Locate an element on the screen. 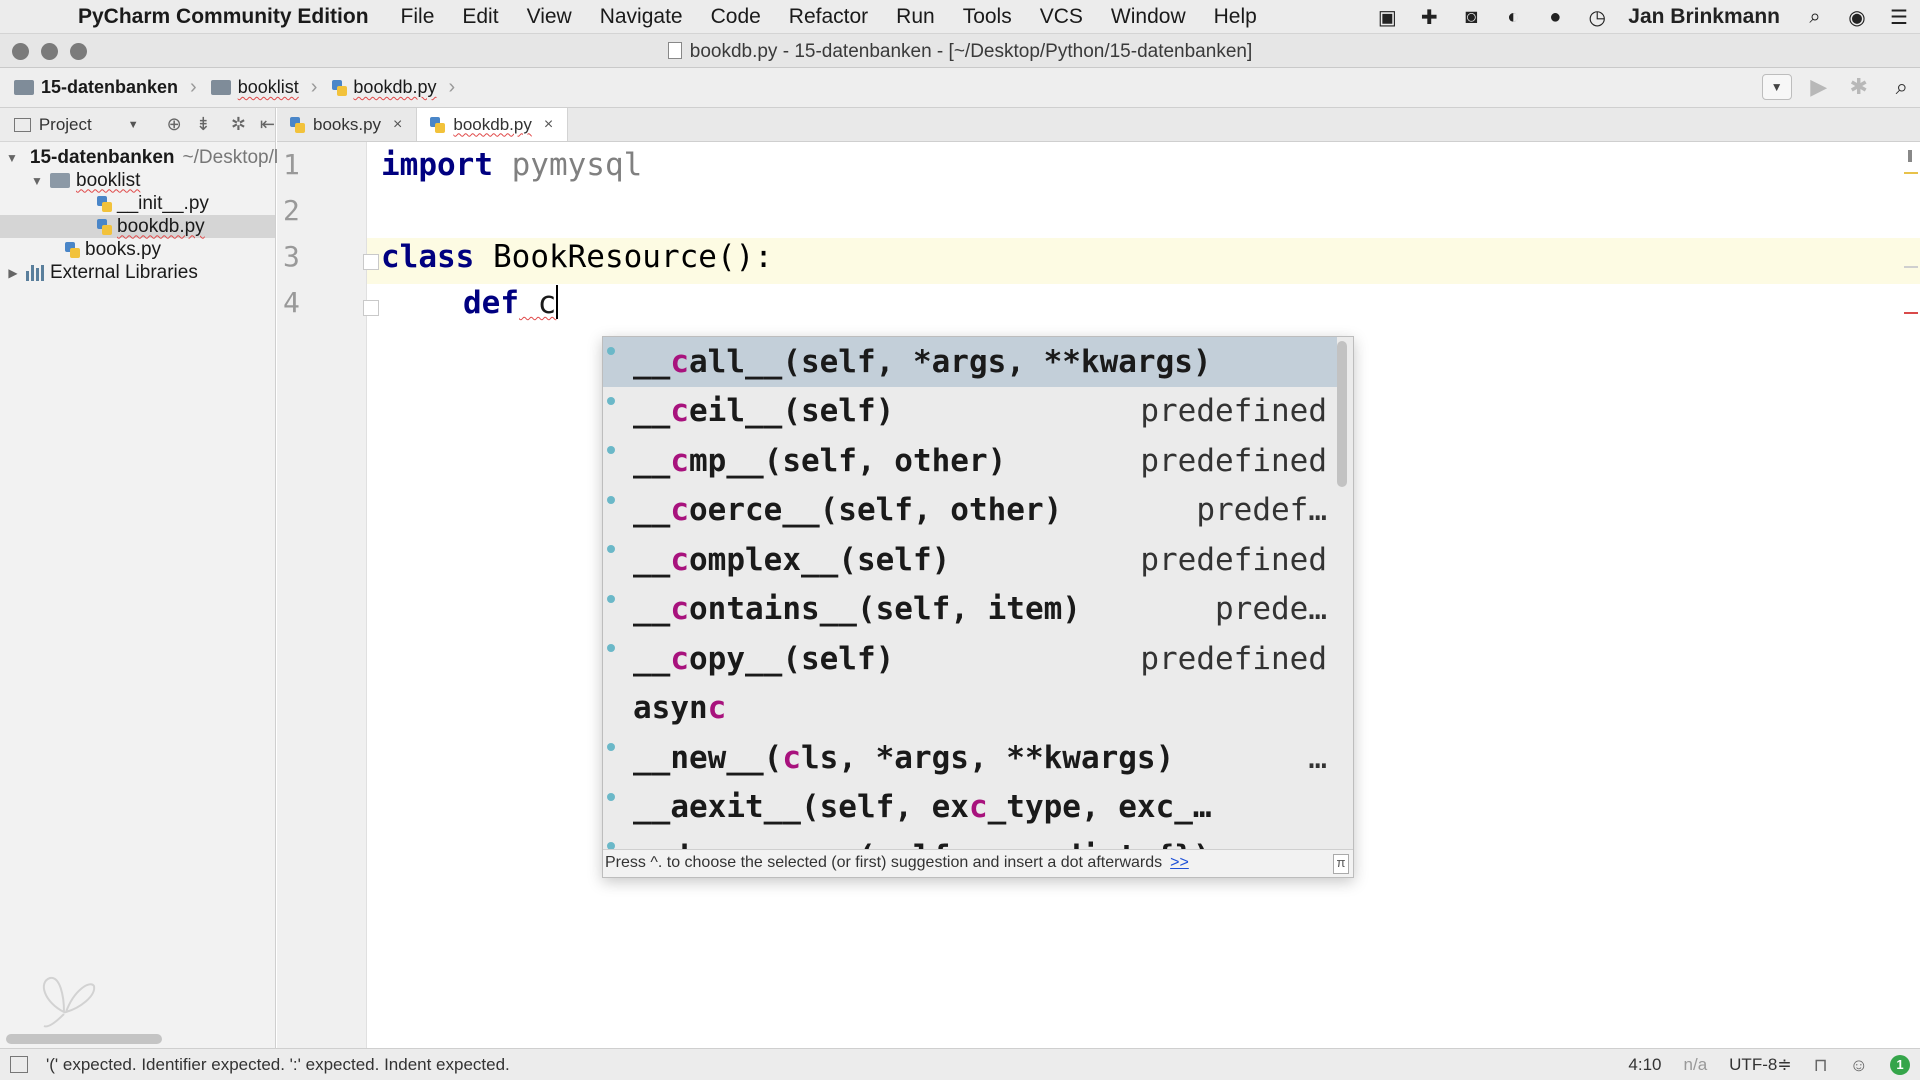 The height and width of the screenshot is (1080, 1920). tab-books-py: books.py × is located at coordinates (347, 124).